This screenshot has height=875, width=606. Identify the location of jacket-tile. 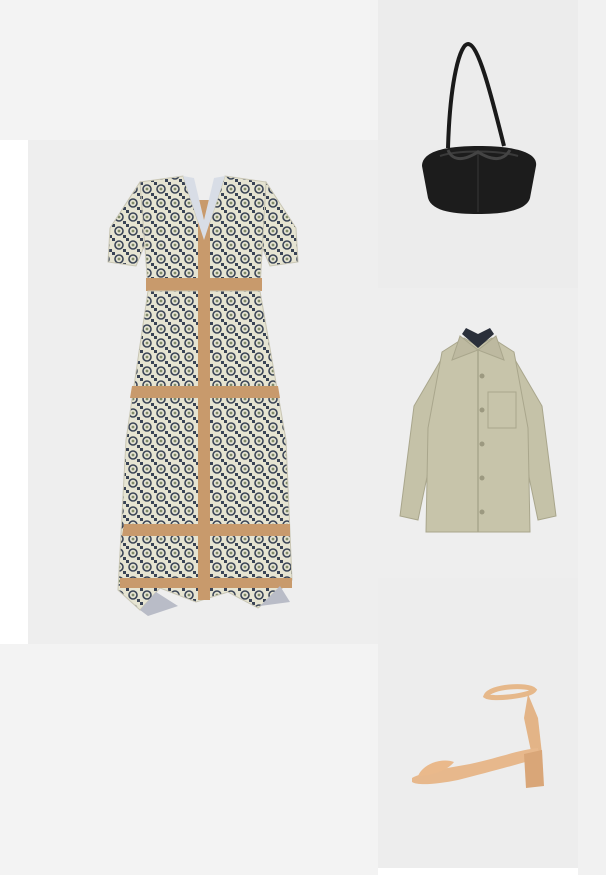
(478, 433).